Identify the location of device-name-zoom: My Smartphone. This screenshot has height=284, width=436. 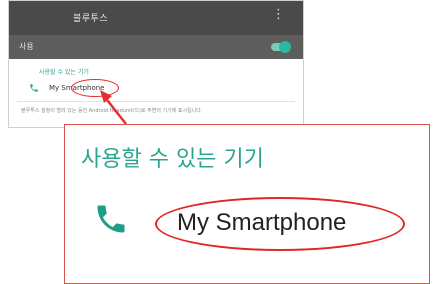
(261, 223).